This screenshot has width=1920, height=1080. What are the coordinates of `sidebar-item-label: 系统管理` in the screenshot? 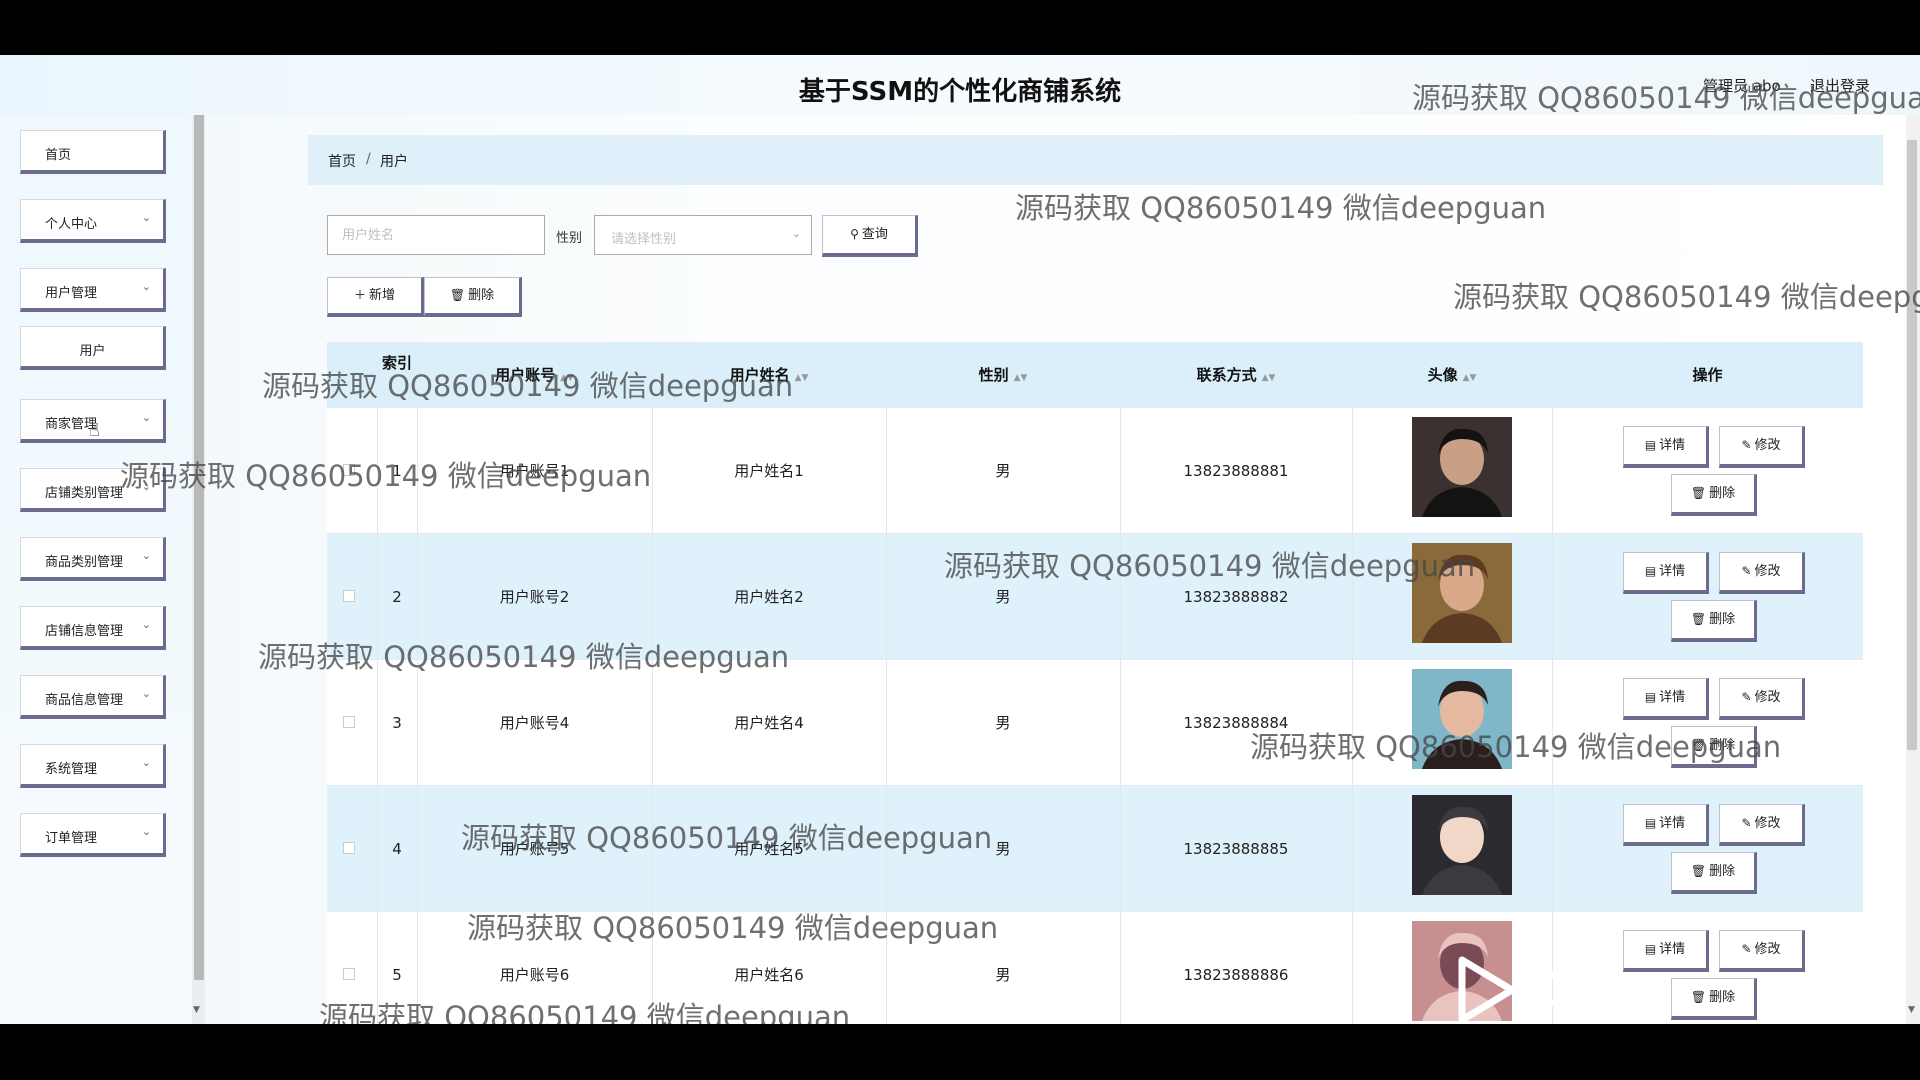 It's located at (71, 769).